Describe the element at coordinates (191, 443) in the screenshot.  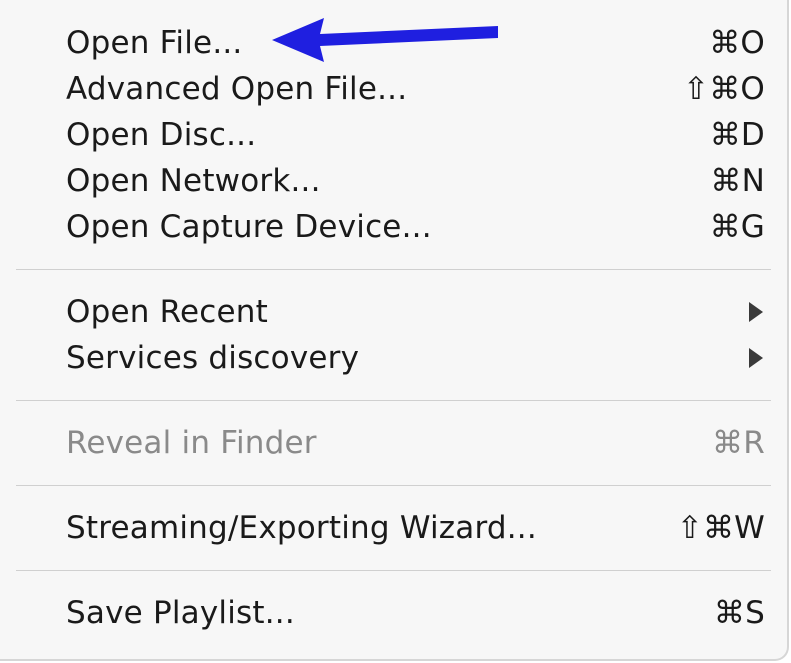
I see `menu-item-label: Reveal in Finder` at that location.